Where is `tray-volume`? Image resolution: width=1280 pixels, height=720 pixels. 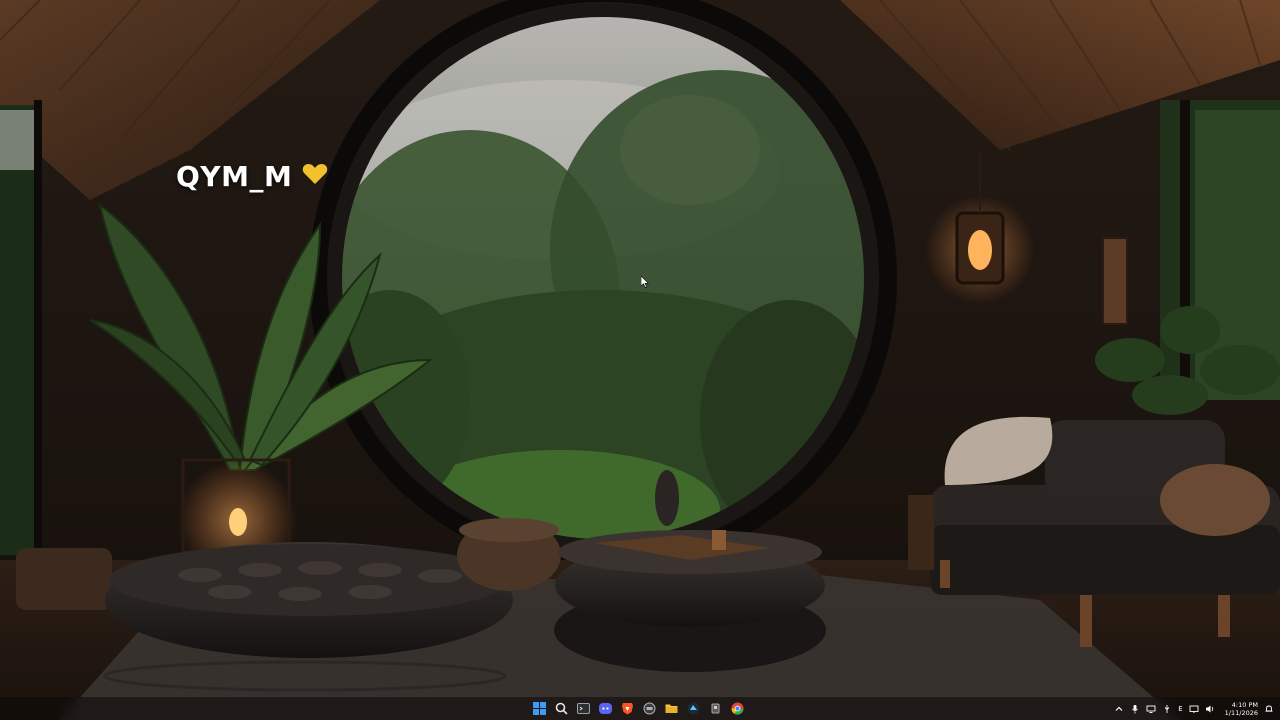
tray-volume is located at coordinates (1210, 709).